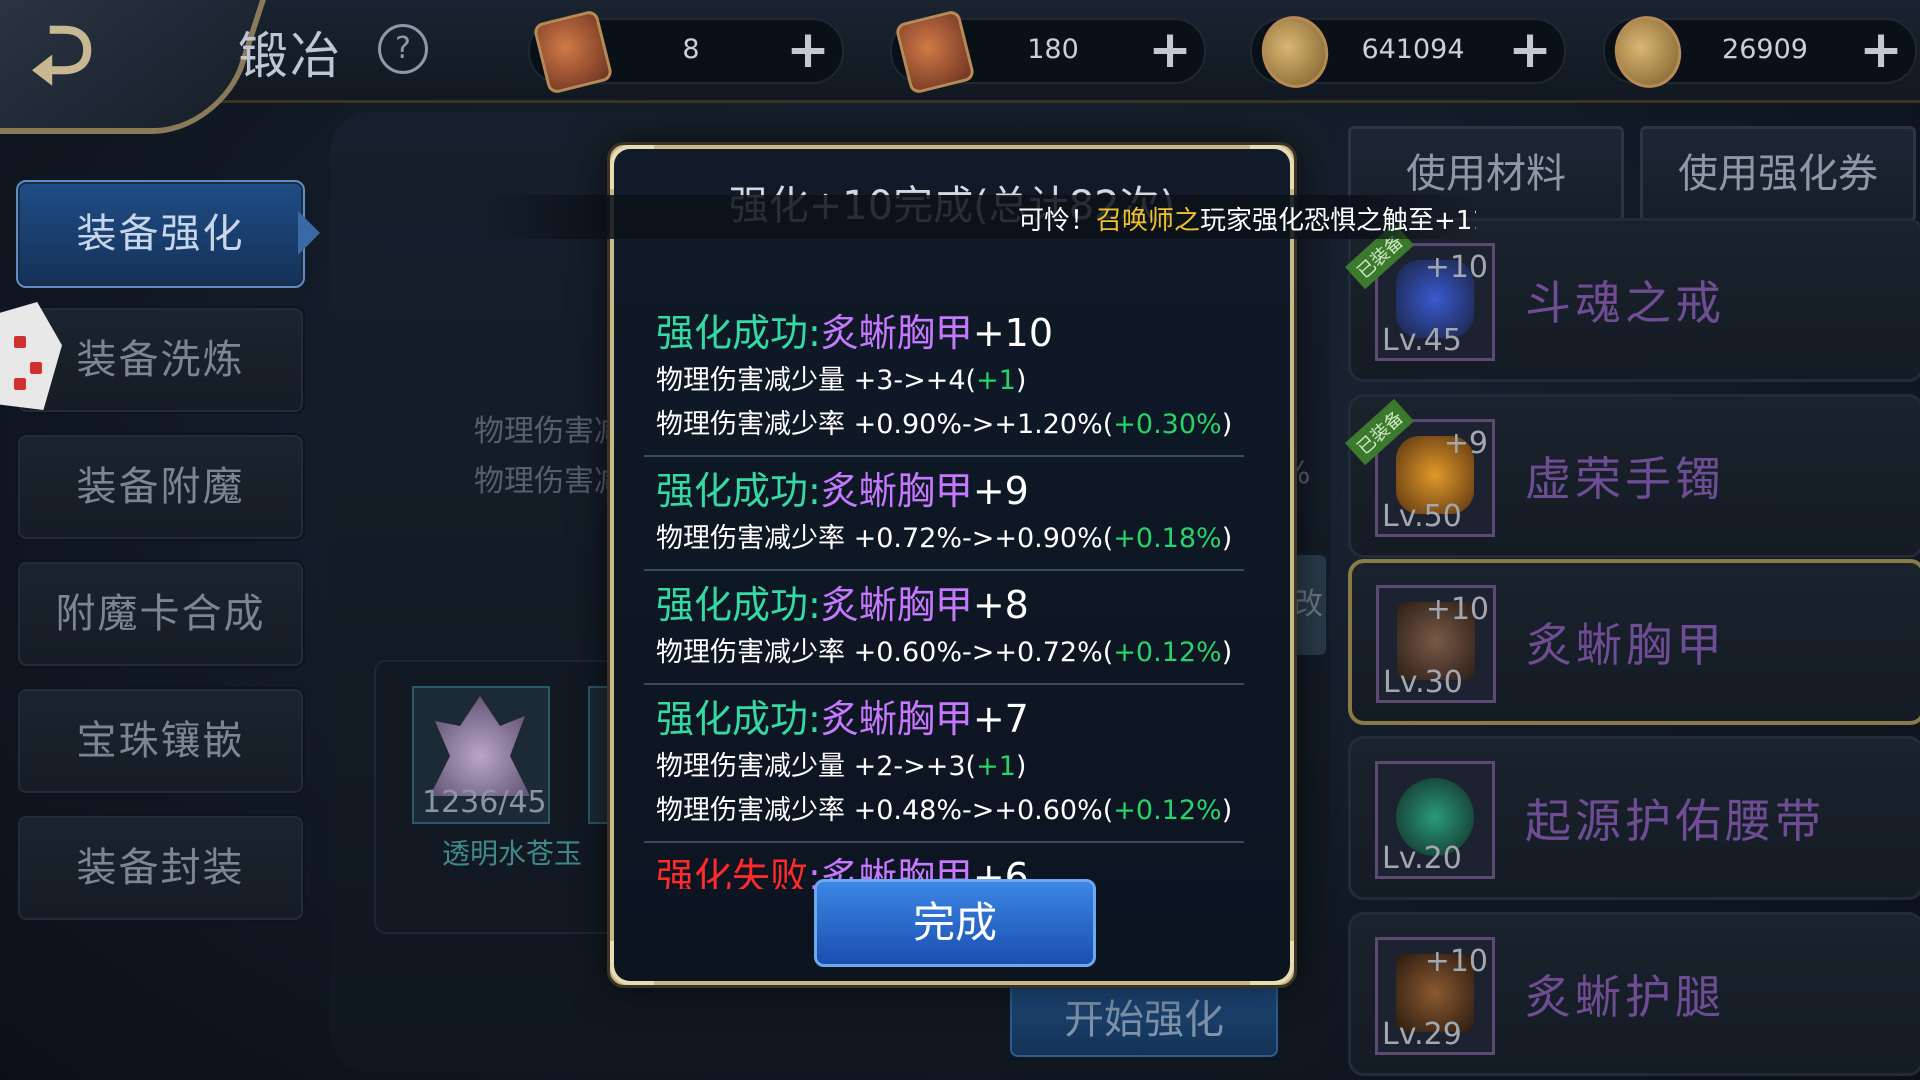 This screenshot has width=1920, height=1080. Describe the element at coordinates (160, 360) in the screenshot. I see `menu-equip-refine: 装备洗炼` at that location.